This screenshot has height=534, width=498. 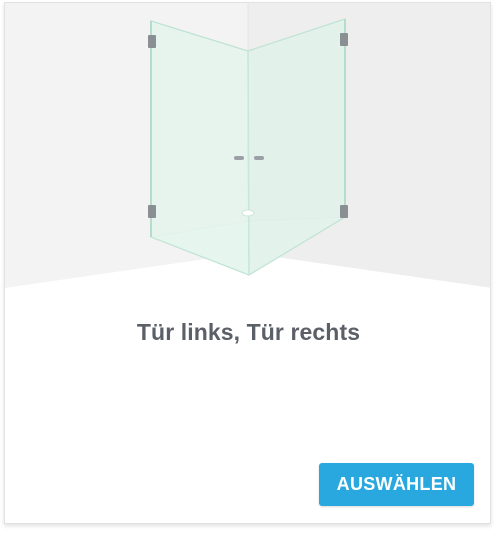 I want to click on card-title: Tür links, Tür rechts, so click(x=248, y=332).